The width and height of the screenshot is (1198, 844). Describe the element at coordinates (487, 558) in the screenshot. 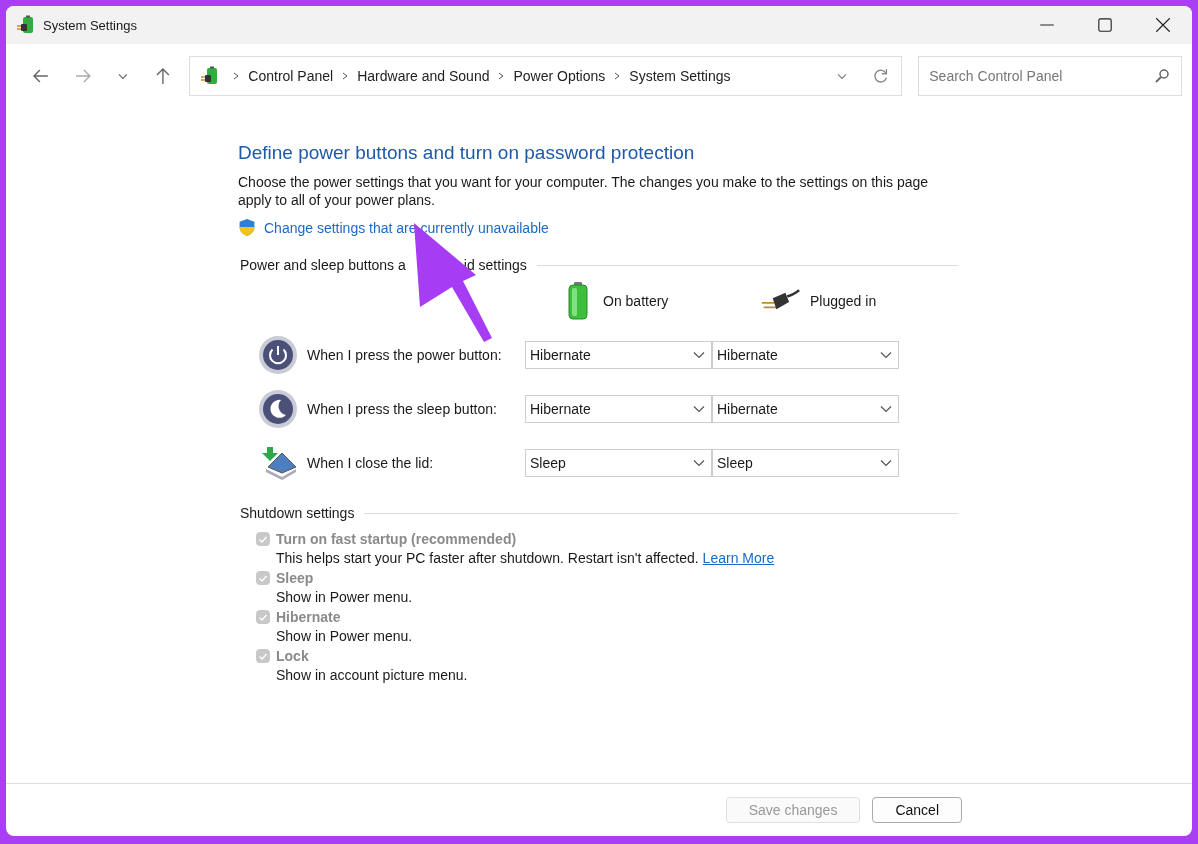

I see `option-description: This helps start your PC faster after shutdown. Restart isn't affected.` at that location.